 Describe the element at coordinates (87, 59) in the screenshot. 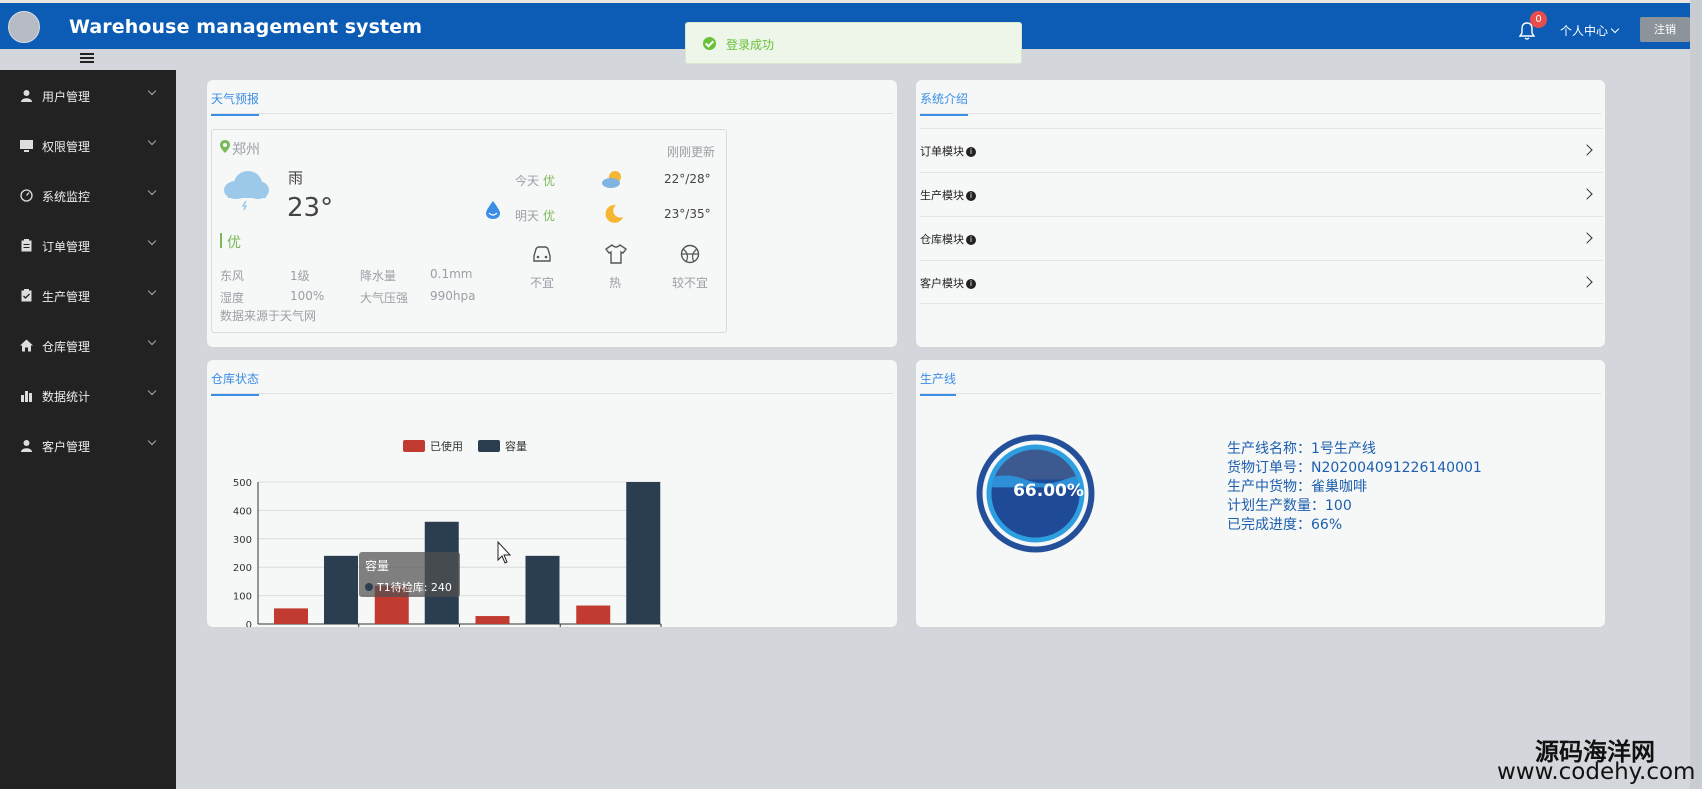

I see `menu-toggle-icon` at that location.